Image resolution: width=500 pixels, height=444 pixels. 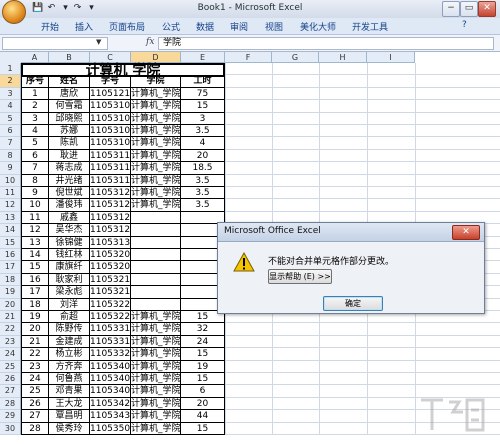 I want to click on cell-b18: 耿家利, so click(x=69, y=280).